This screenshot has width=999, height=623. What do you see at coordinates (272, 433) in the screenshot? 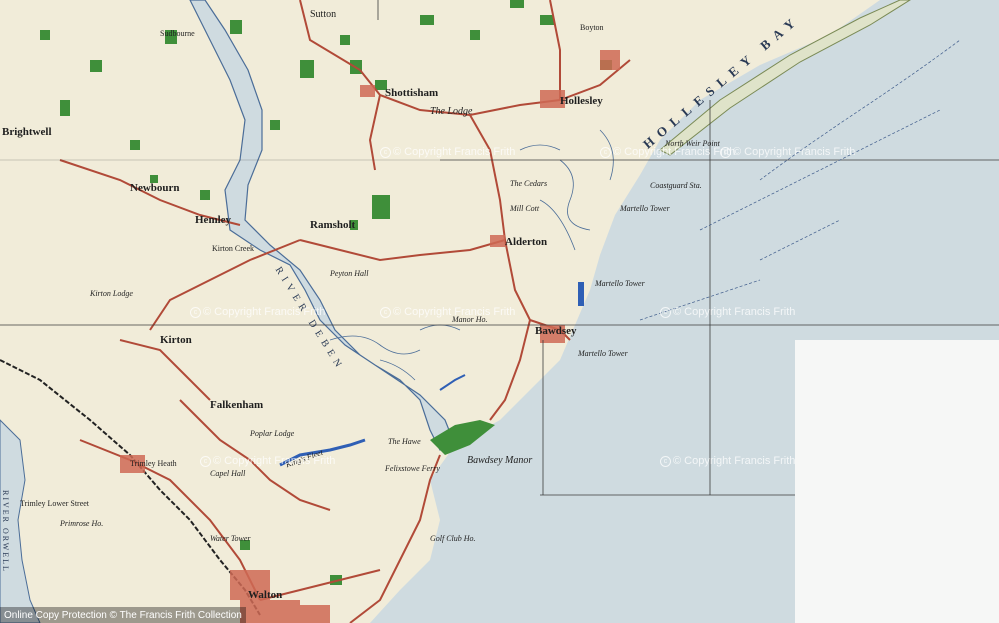
I see `label-poplar-lodge: Poplar Lodge` at bounding box center [272, 433].